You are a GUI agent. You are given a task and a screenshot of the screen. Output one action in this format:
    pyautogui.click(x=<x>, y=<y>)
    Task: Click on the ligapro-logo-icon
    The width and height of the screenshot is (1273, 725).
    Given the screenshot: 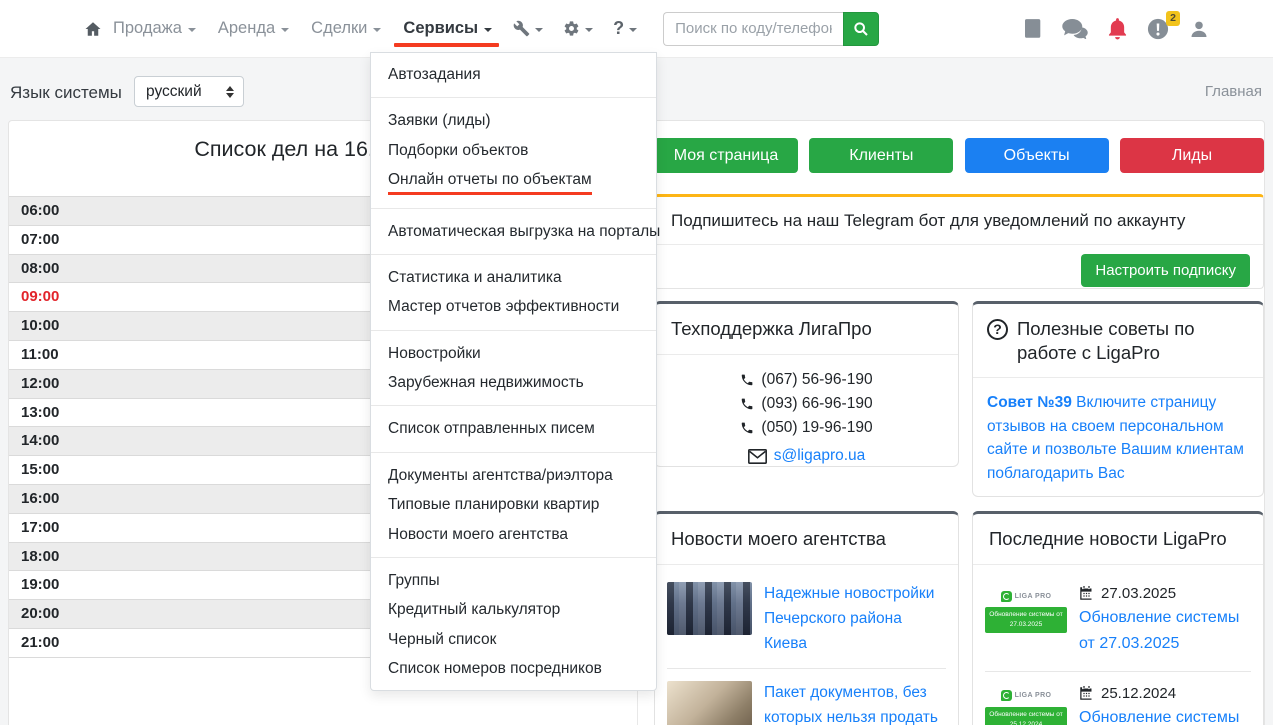 What is the action you would take?
    pyautogui.click(x=1006, y=696)
    